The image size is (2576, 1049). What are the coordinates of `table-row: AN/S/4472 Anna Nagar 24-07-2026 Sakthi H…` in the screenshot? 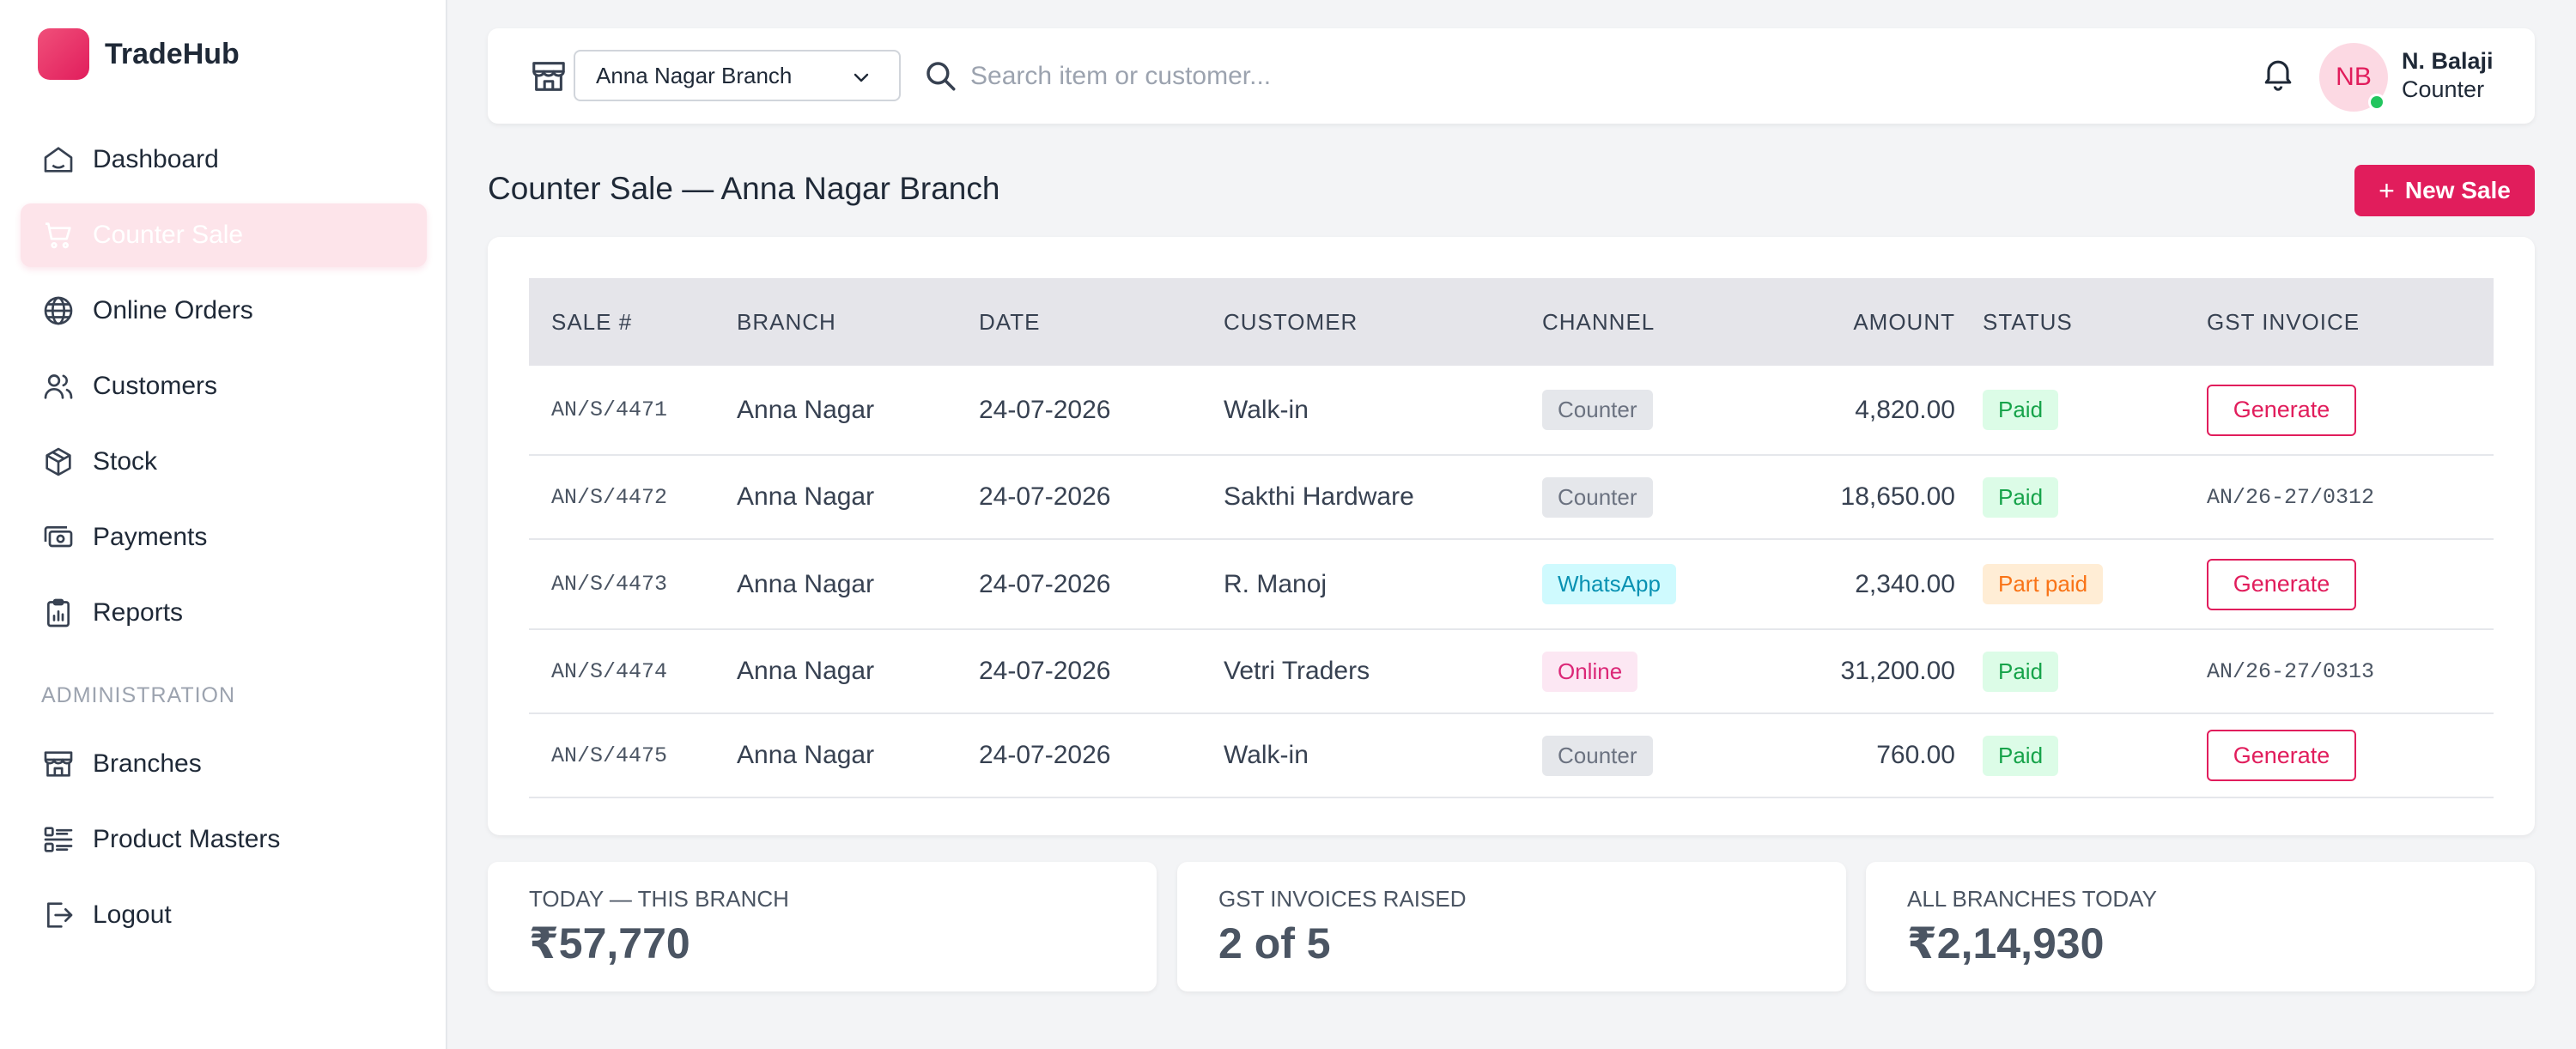 It's located at (1511, 498).